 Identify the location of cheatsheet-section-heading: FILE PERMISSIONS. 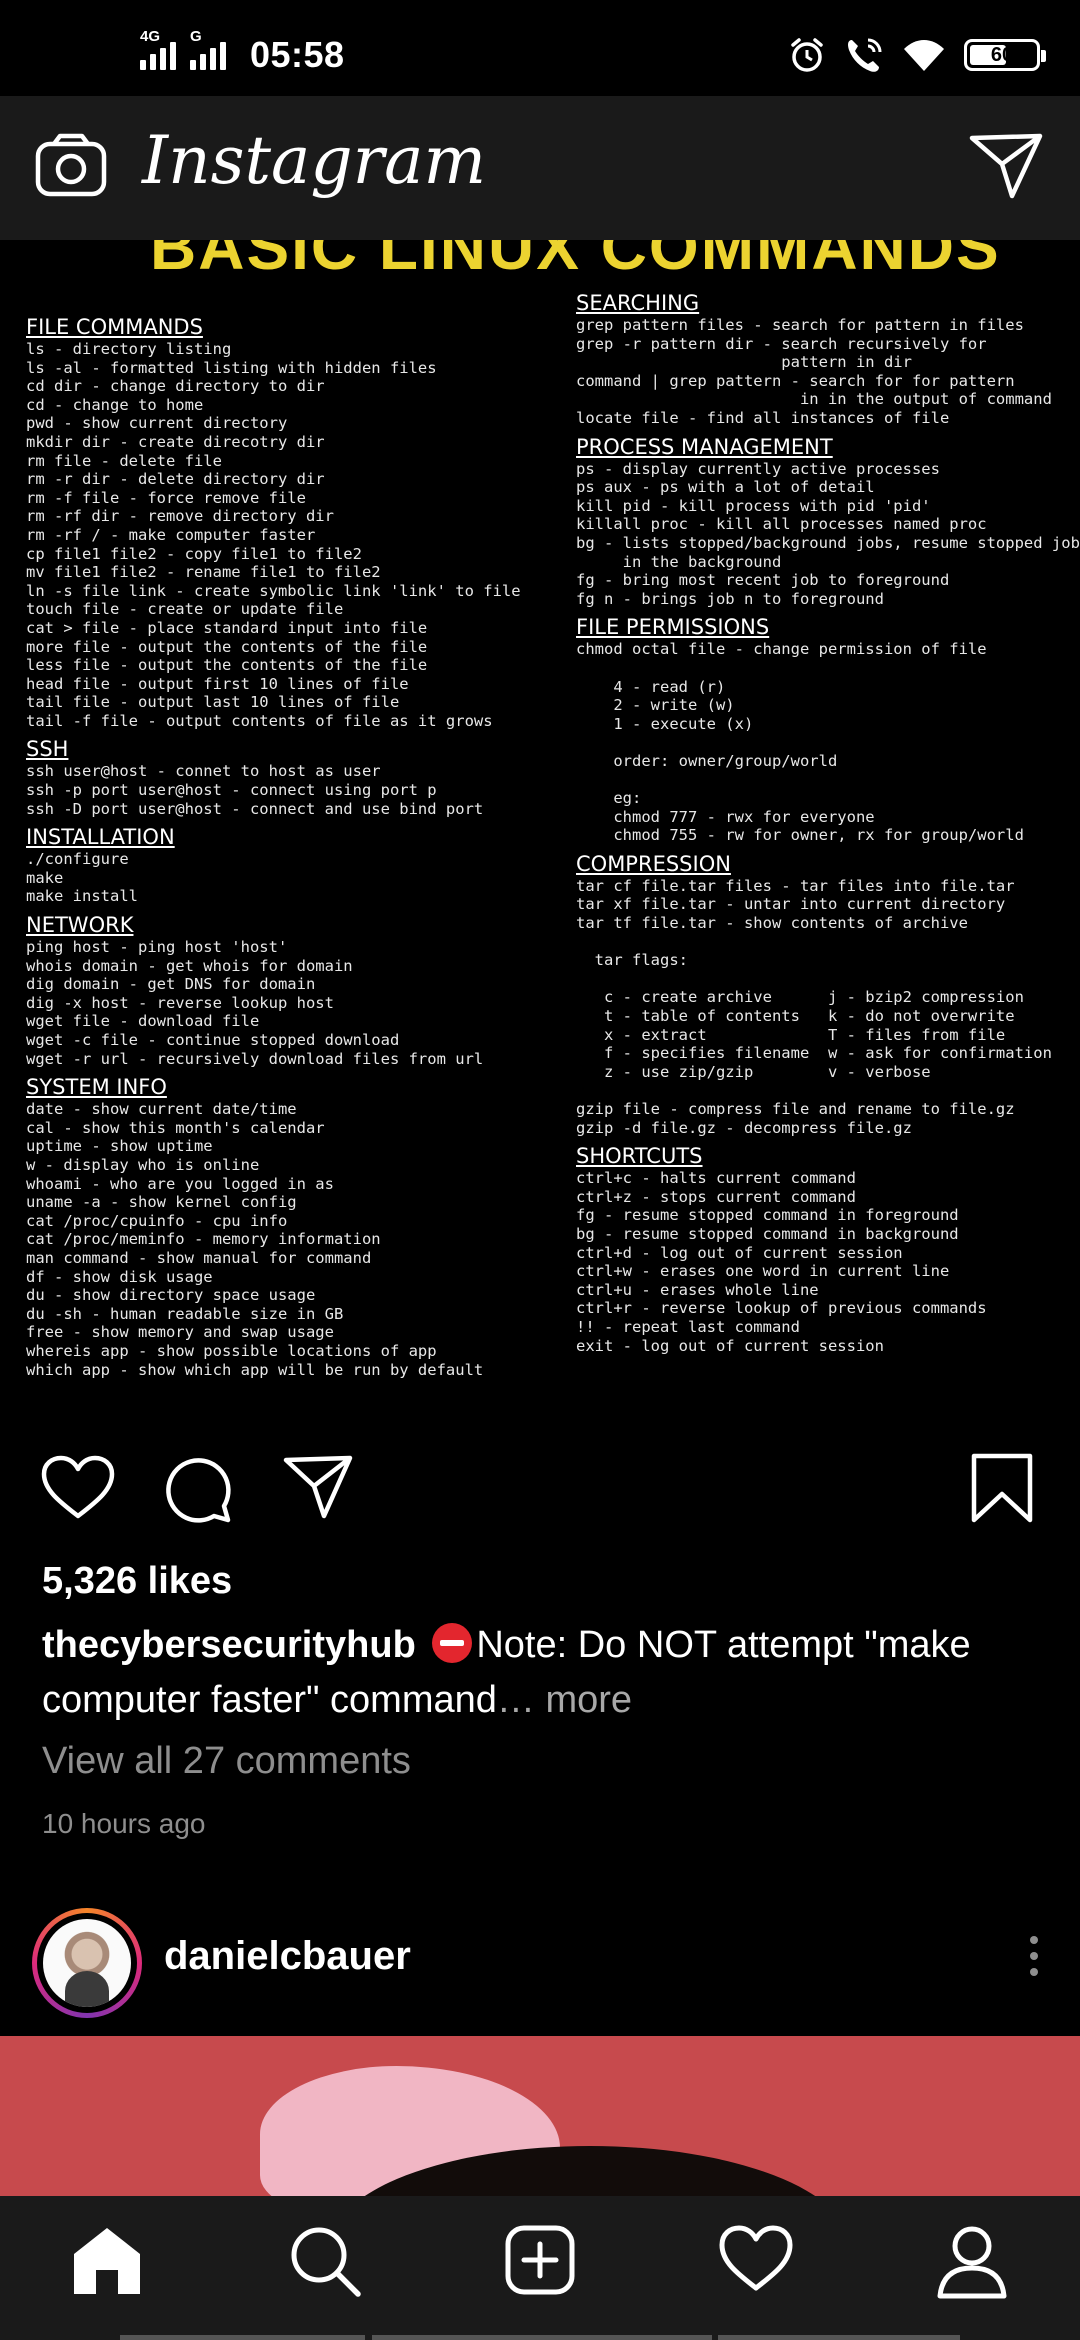
(673, 627).